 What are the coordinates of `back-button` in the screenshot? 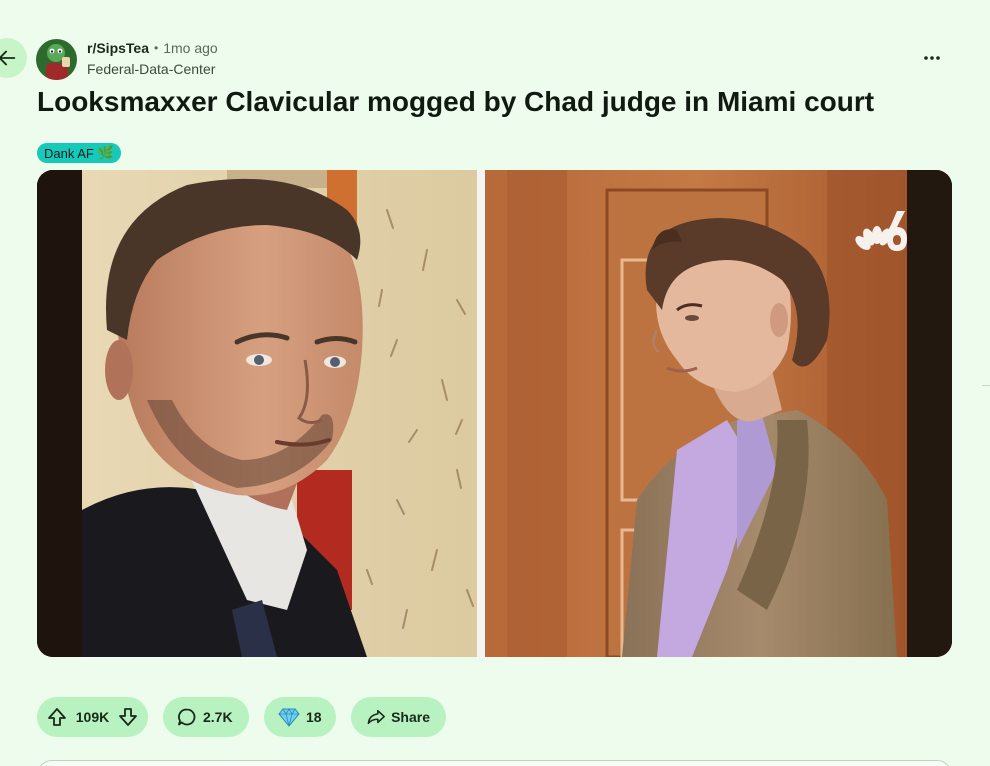 It's located at (13, 58).